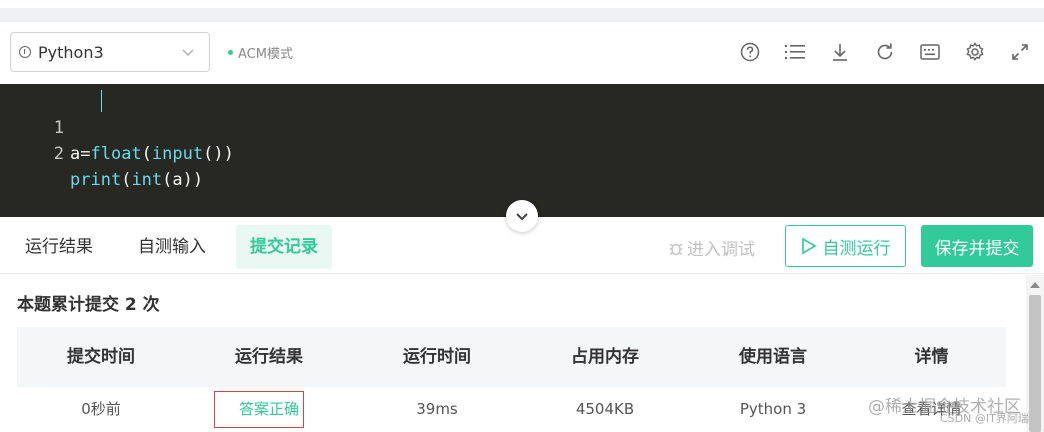  Describe the element at coordinates (101, 357) in the screenshot. I see `column-header: 提交时间` at that location.